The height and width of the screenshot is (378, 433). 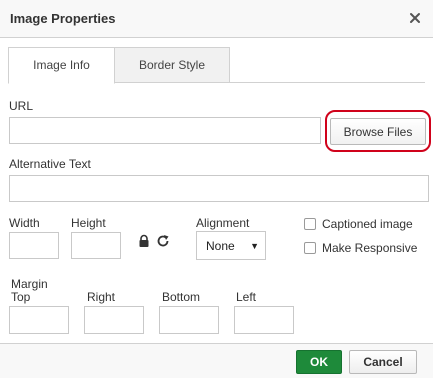 I want to click on dialog-titlebar: Image Properties, so click(x=216, y=19).